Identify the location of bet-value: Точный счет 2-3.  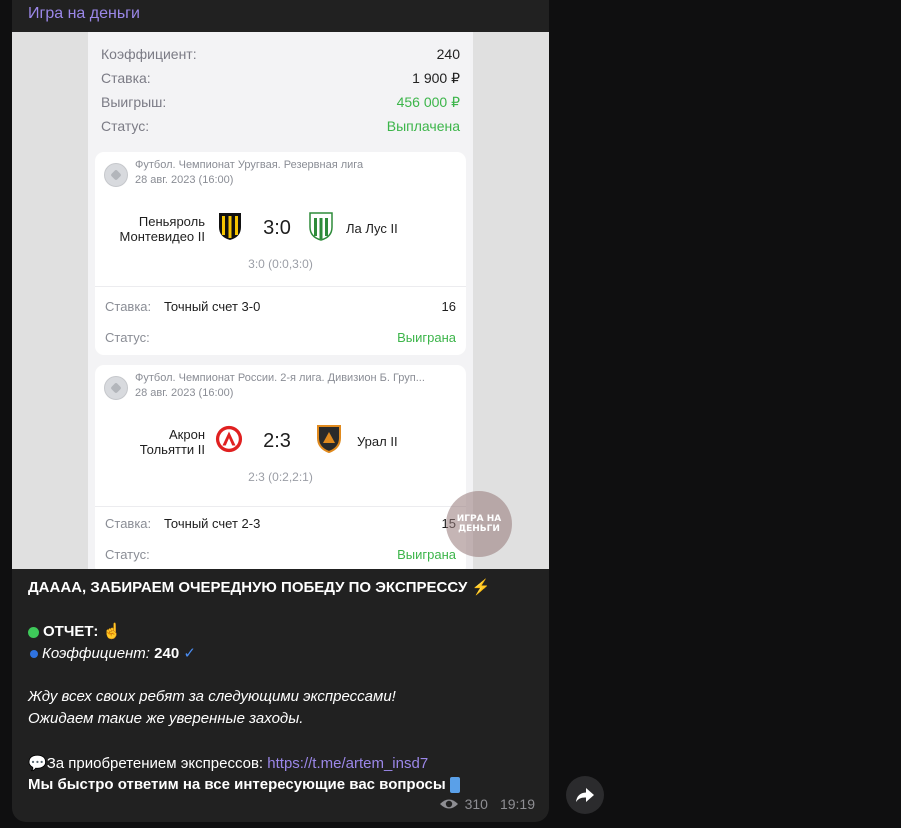
(212, 523).